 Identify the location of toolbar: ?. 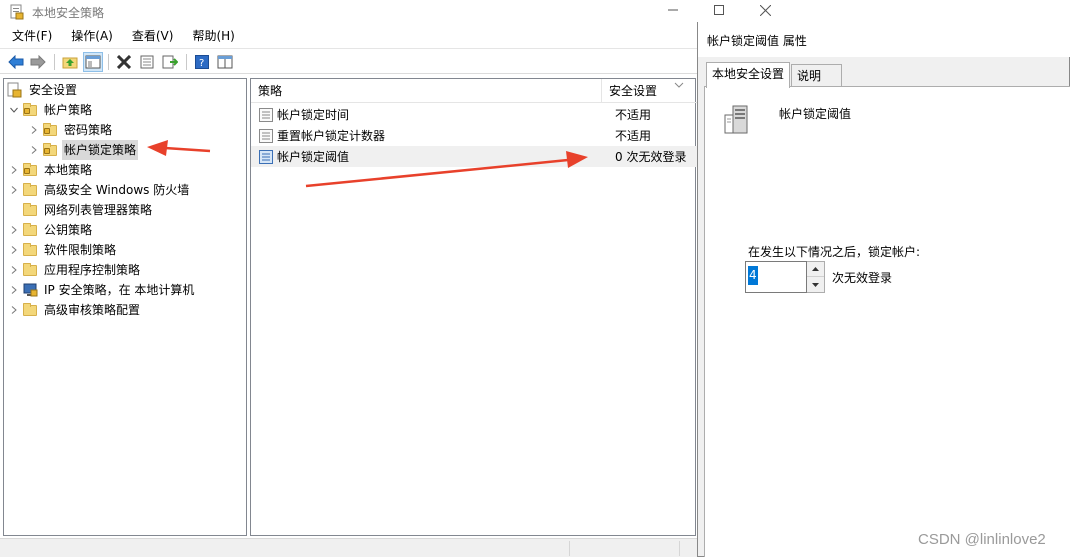
(394, 61).